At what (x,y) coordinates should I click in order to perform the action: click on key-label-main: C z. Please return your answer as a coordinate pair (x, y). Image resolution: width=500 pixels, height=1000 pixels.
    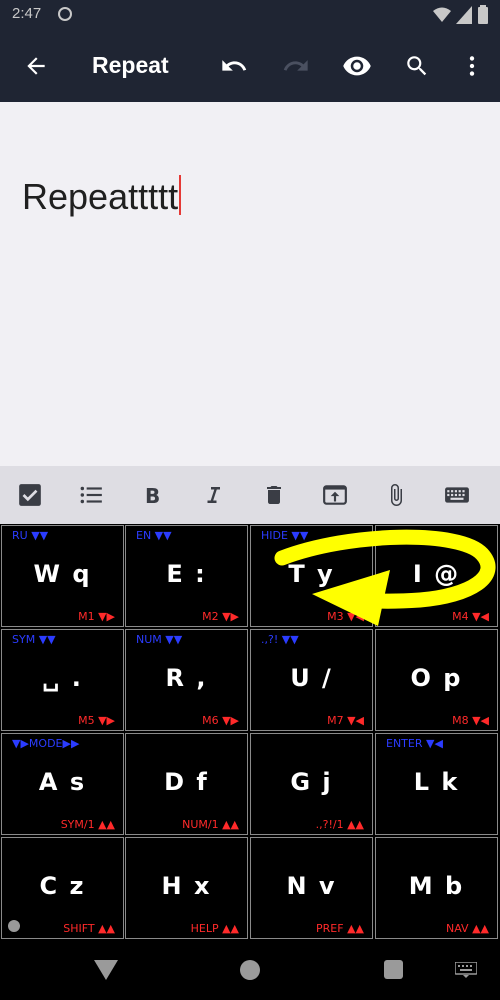
    Looking at the image, I should click on (62, 886).